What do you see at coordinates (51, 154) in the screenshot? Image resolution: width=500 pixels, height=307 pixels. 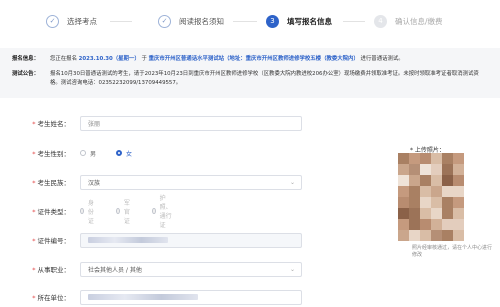 I see `gender-label: * 考生性别：` at bounding box center [51, 154].